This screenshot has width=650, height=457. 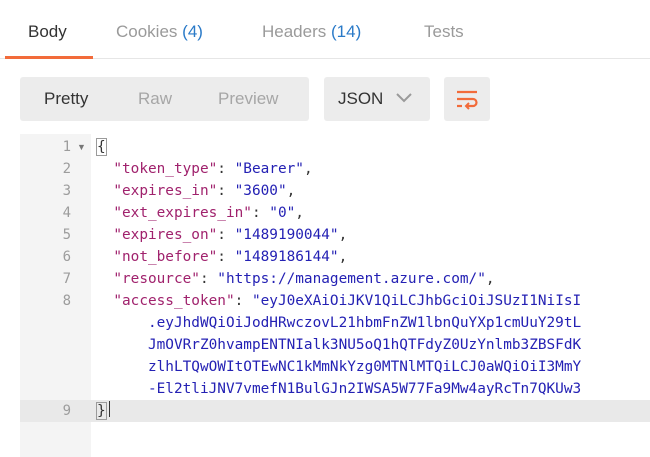 I want to click on view-raw-button: Raw, so click(x=155, y=99).